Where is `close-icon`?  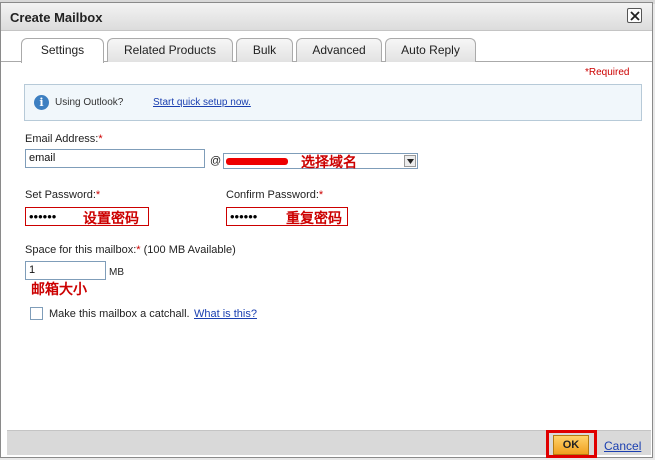
close-icon is located at coordinates (635, 16).